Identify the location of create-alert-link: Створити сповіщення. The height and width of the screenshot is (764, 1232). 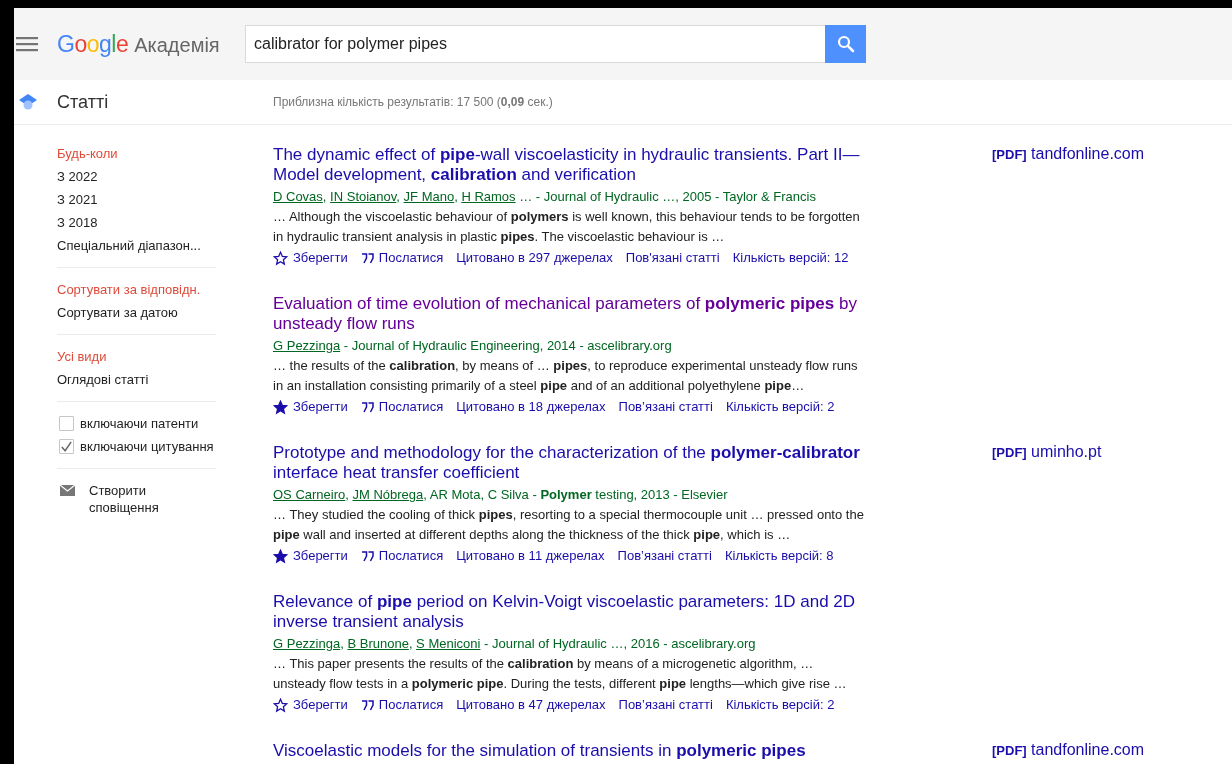
(152, 499).